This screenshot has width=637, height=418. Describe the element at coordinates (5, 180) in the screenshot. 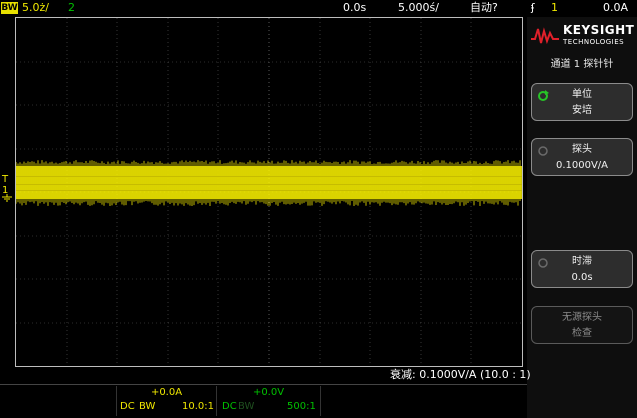

I see `trigger-level-marker: T` at that location.